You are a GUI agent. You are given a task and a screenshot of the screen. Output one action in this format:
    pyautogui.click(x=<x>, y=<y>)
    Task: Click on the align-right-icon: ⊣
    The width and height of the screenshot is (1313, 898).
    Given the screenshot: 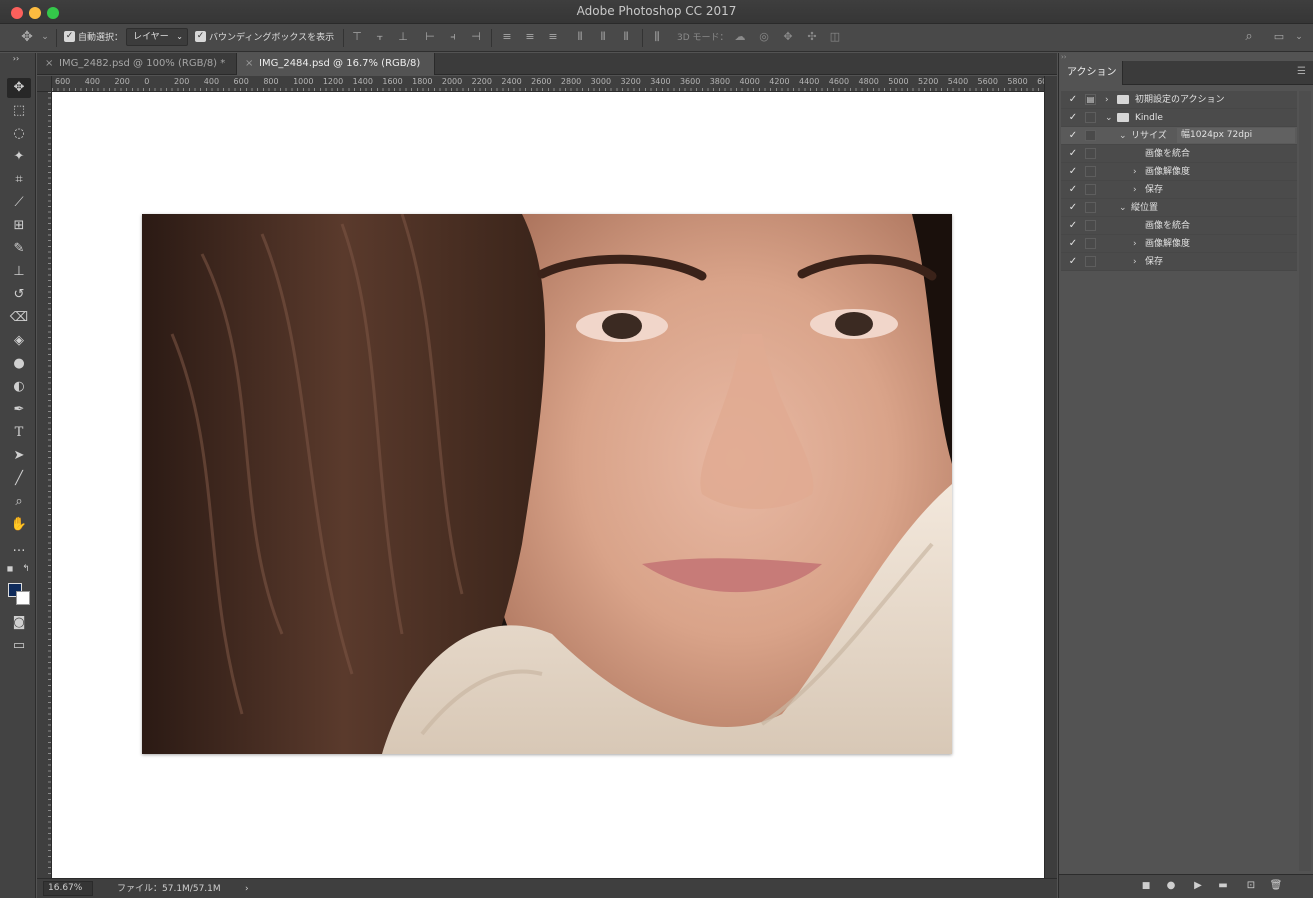 What is the action you would take?
    pyautogui.click(x=476, y=37)
    